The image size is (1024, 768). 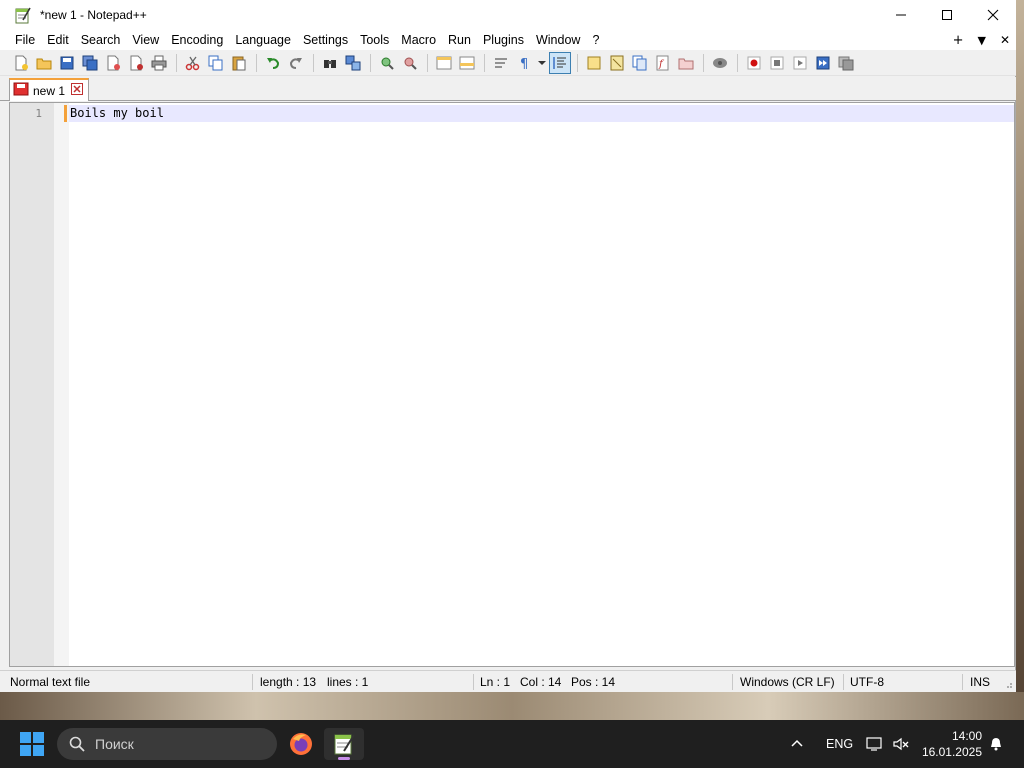 I want to click on folder-icon, so click(x=686, y=63).